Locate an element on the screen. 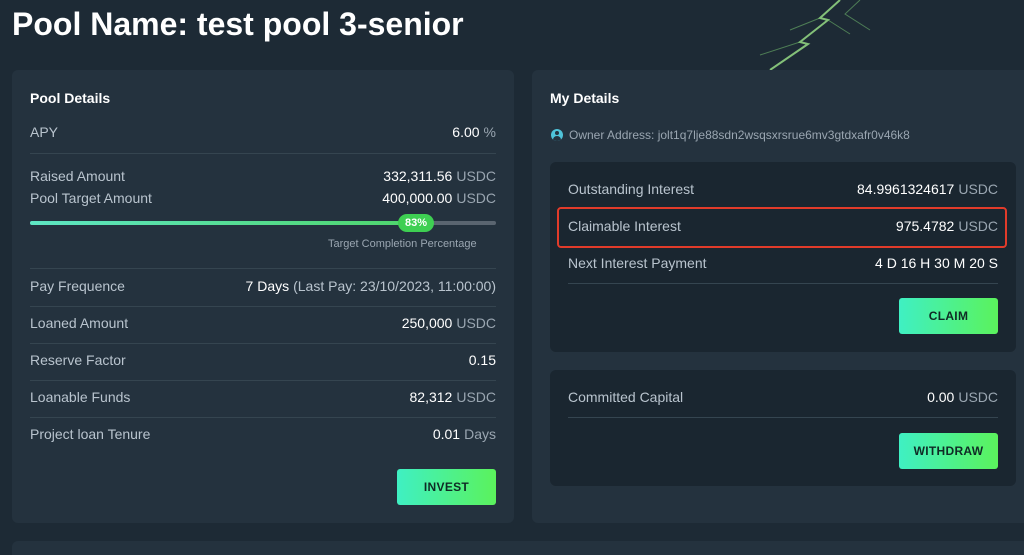 Image resolution: width=1024 pixels, height=555 pixels. outstanding-value: 84.9961324617 is located at coordinates (906, 189).